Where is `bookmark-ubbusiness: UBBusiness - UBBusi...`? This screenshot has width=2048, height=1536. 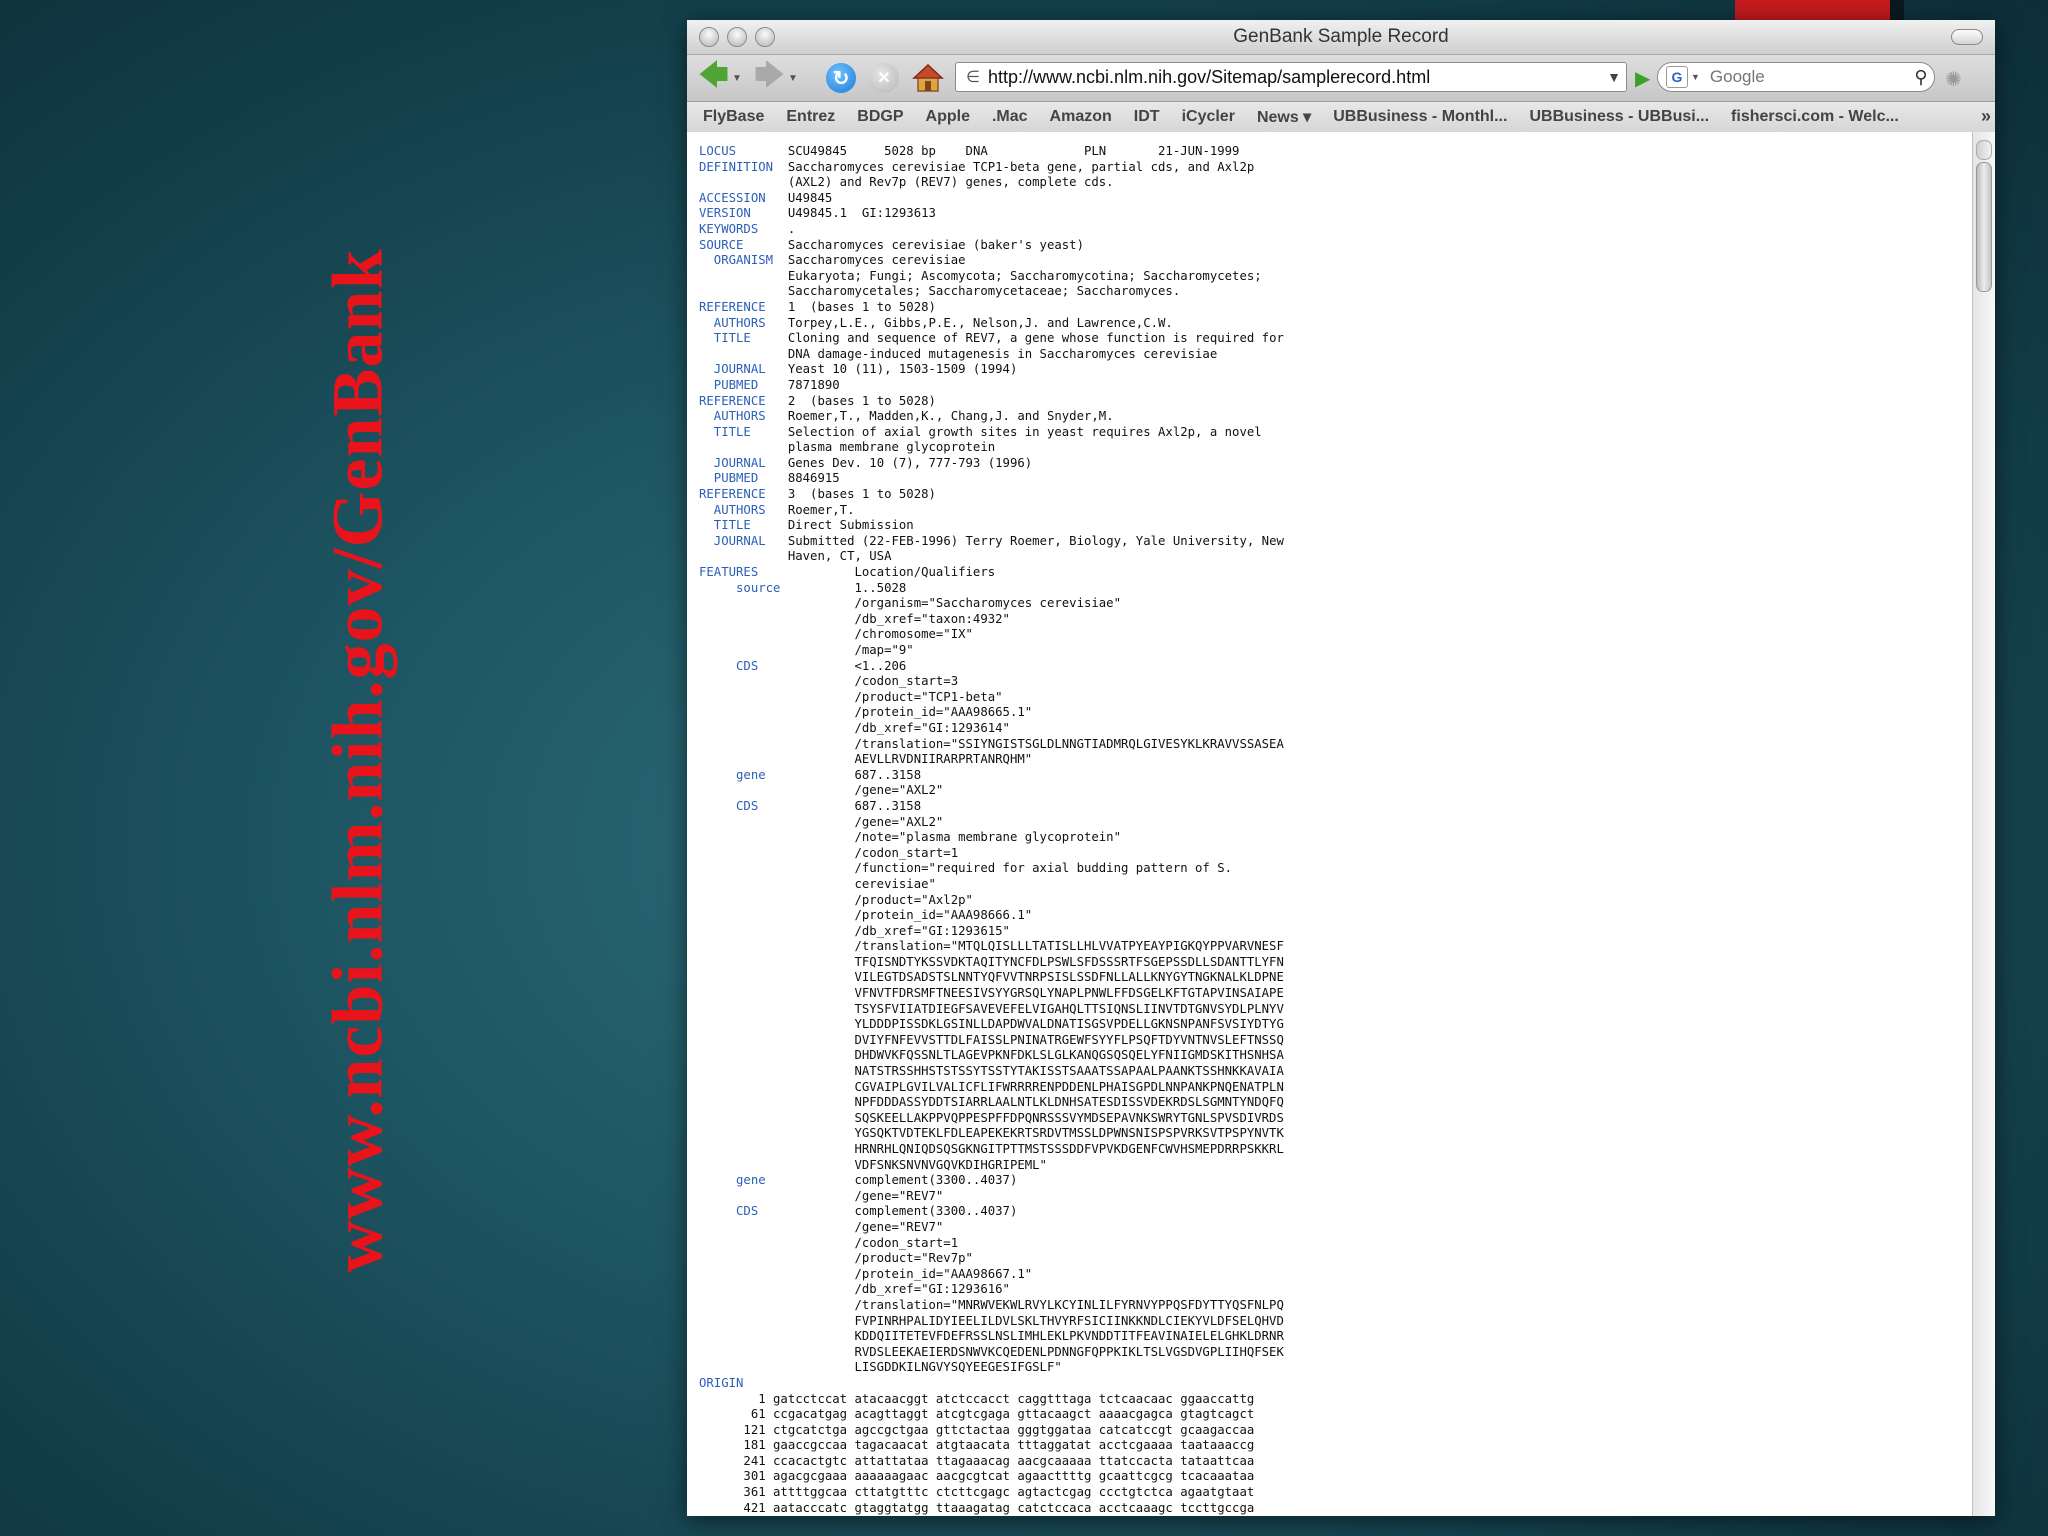 bookmark-ubbusiness: UBBusiness - UBBusi... is located at coordinates (1619, 117).